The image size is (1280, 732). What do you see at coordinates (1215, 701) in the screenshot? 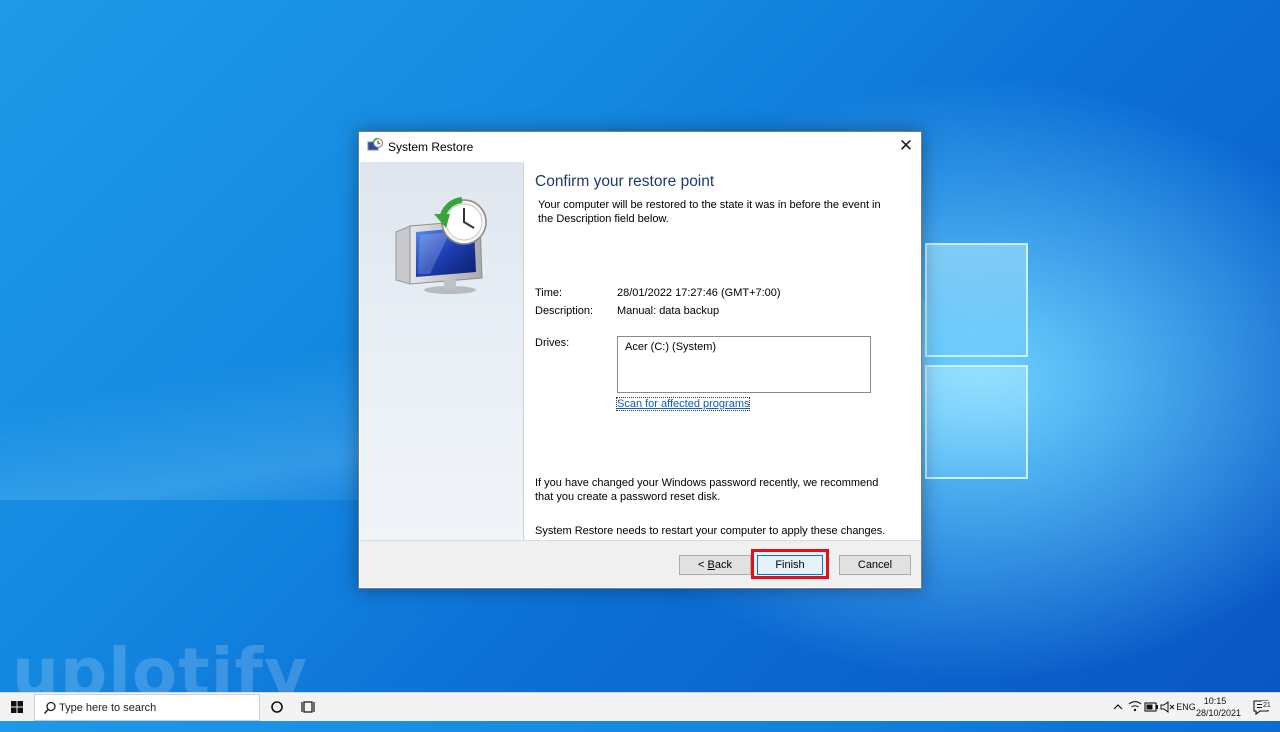
I see `clock-time: 10:15` at bounding box center [1215, 701].